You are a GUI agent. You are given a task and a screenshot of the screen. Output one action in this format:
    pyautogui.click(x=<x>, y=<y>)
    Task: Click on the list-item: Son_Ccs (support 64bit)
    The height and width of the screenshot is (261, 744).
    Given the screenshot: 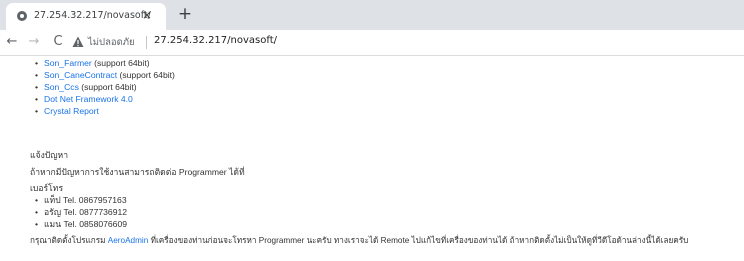 What is the action you would take?
    pyautogui.click(x=102, y=87)
    